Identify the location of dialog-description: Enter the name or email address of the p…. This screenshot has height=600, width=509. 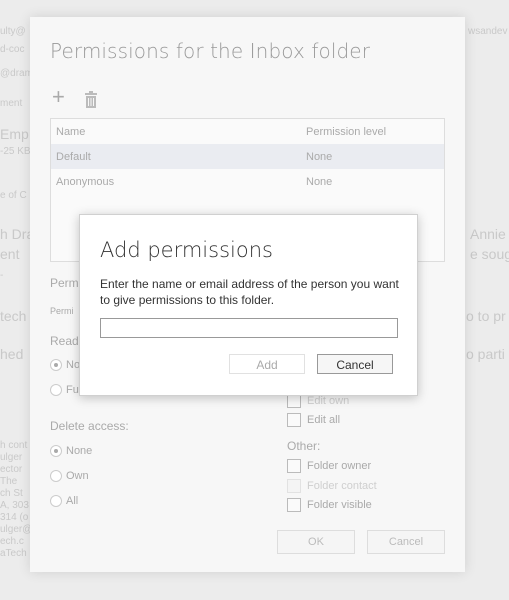
(249, 292).